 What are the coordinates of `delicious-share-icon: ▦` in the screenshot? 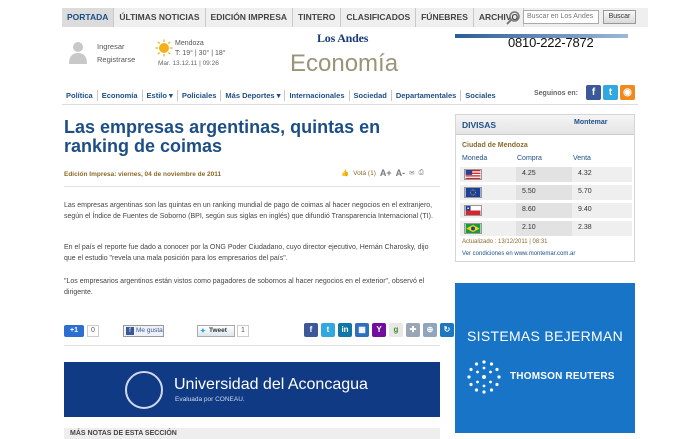 It's located at (362, 330).